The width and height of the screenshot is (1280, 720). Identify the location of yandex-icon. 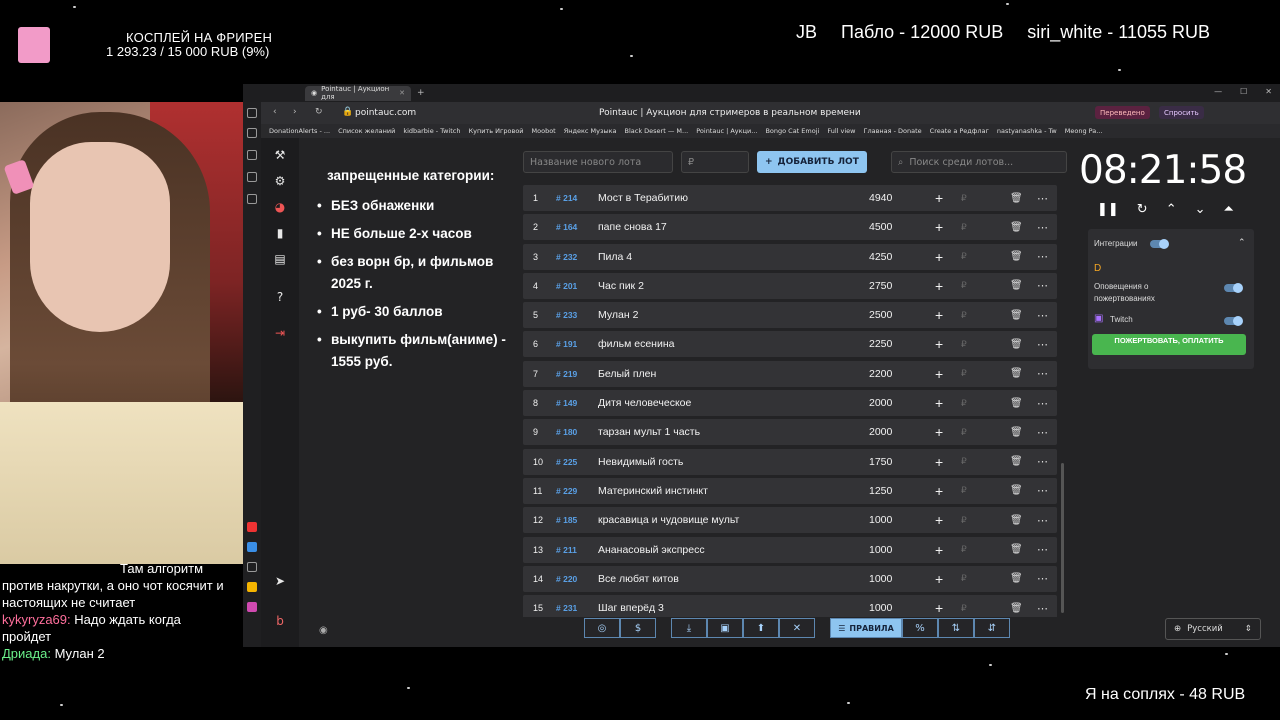
(252, 587).